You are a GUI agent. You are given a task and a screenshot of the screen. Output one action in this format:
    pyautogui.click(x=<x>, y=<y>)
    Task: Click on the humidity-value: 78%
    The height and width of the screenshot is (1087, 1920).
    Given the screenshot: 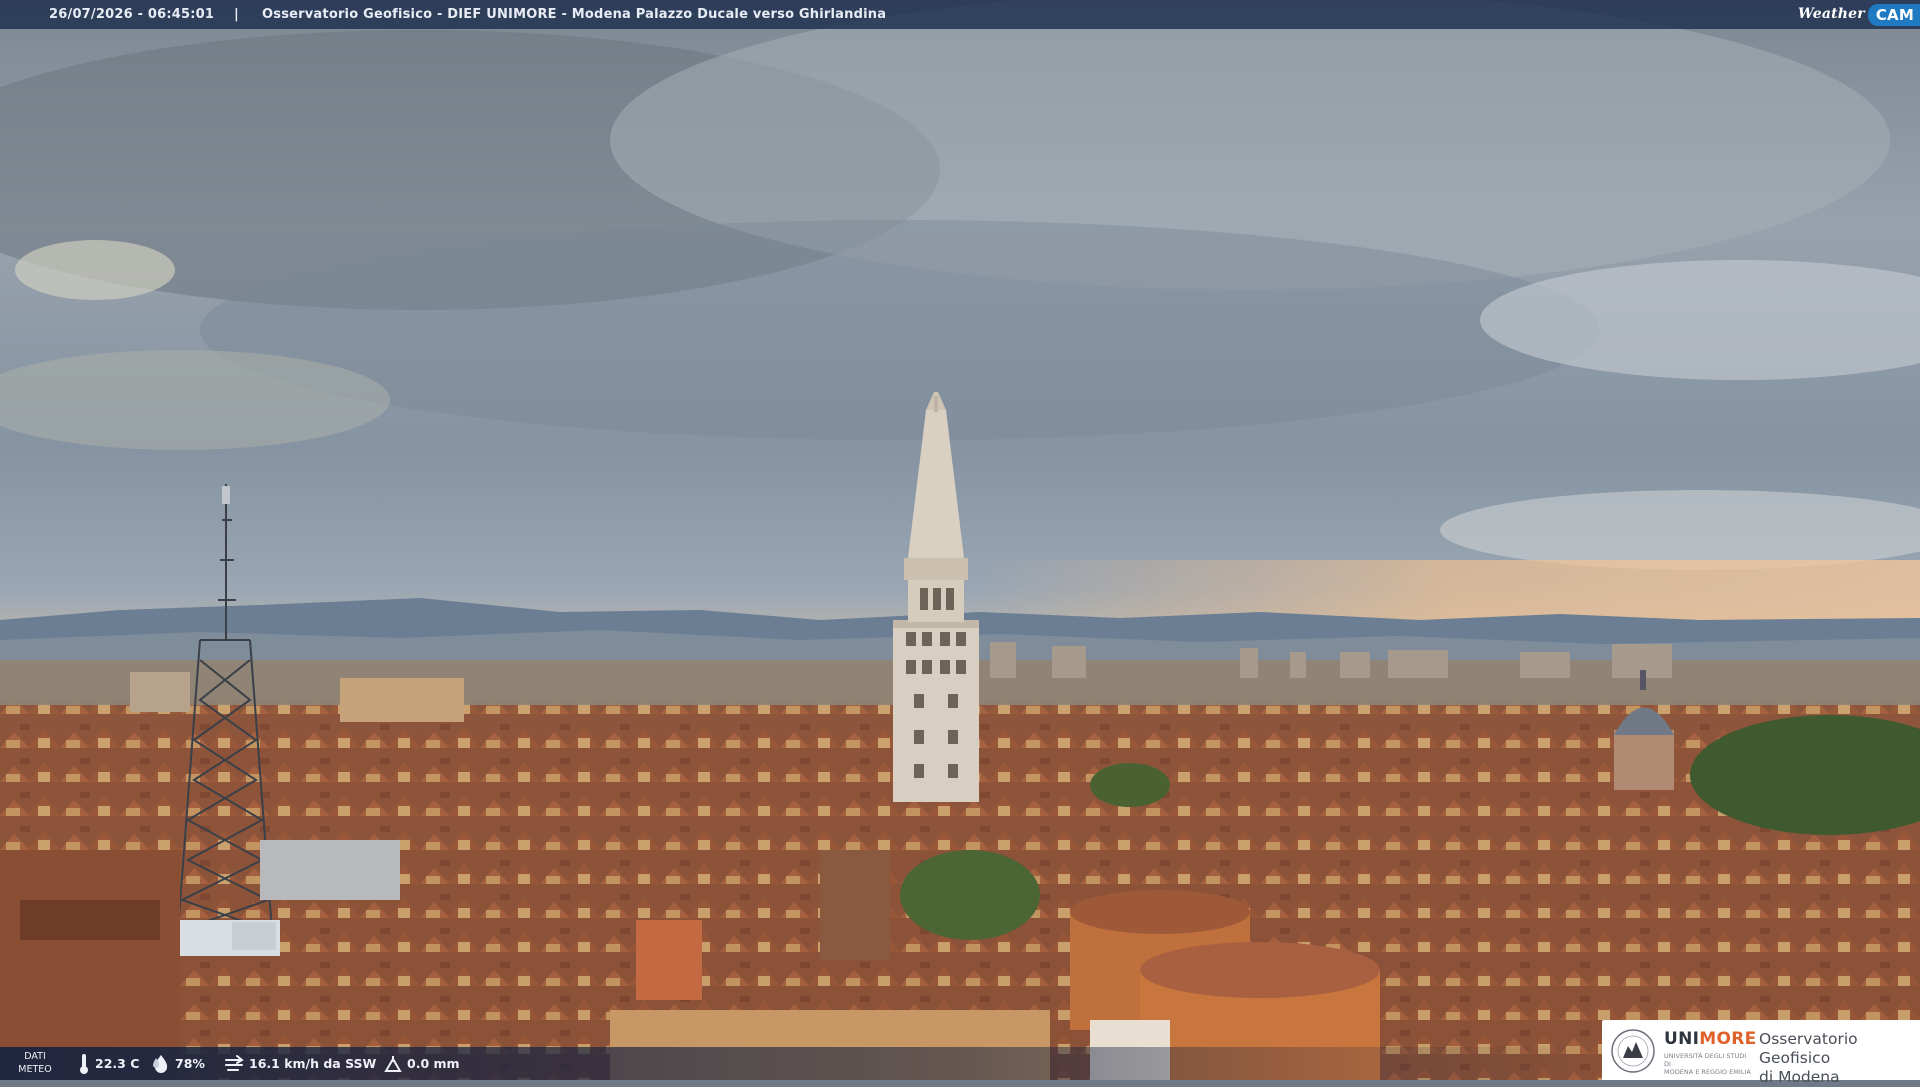 What is the action you would take?
    pyautogui.click(x=190, y=1063)
    